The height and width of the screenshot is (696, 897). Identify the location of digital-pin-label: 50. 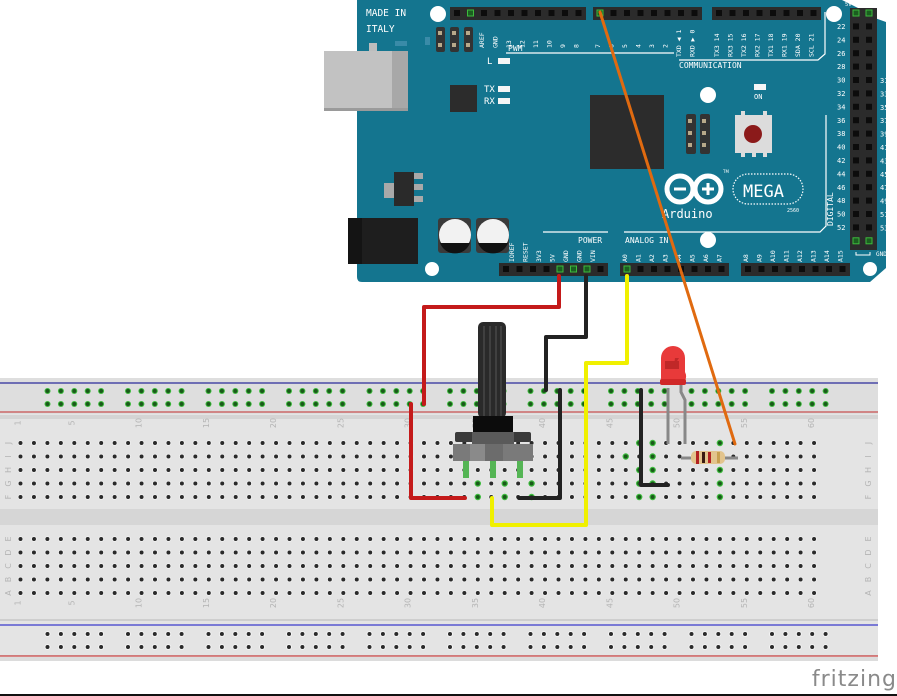
(841, 215).